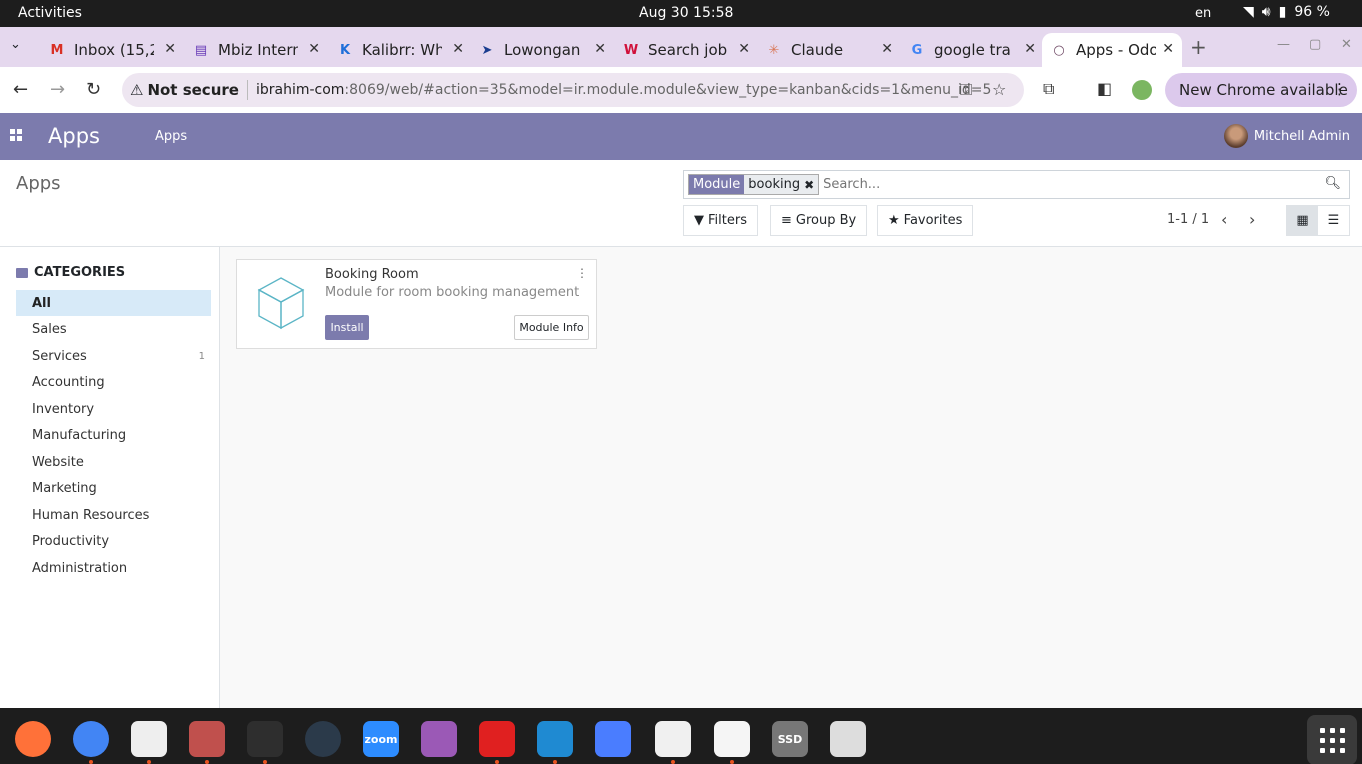 This screenshot has height=764, width=1362. What do you see at coordinates (925, 220) in the screenshot?
I see `favorites-button: ★ Favorites` at bounding box center [925, 220].